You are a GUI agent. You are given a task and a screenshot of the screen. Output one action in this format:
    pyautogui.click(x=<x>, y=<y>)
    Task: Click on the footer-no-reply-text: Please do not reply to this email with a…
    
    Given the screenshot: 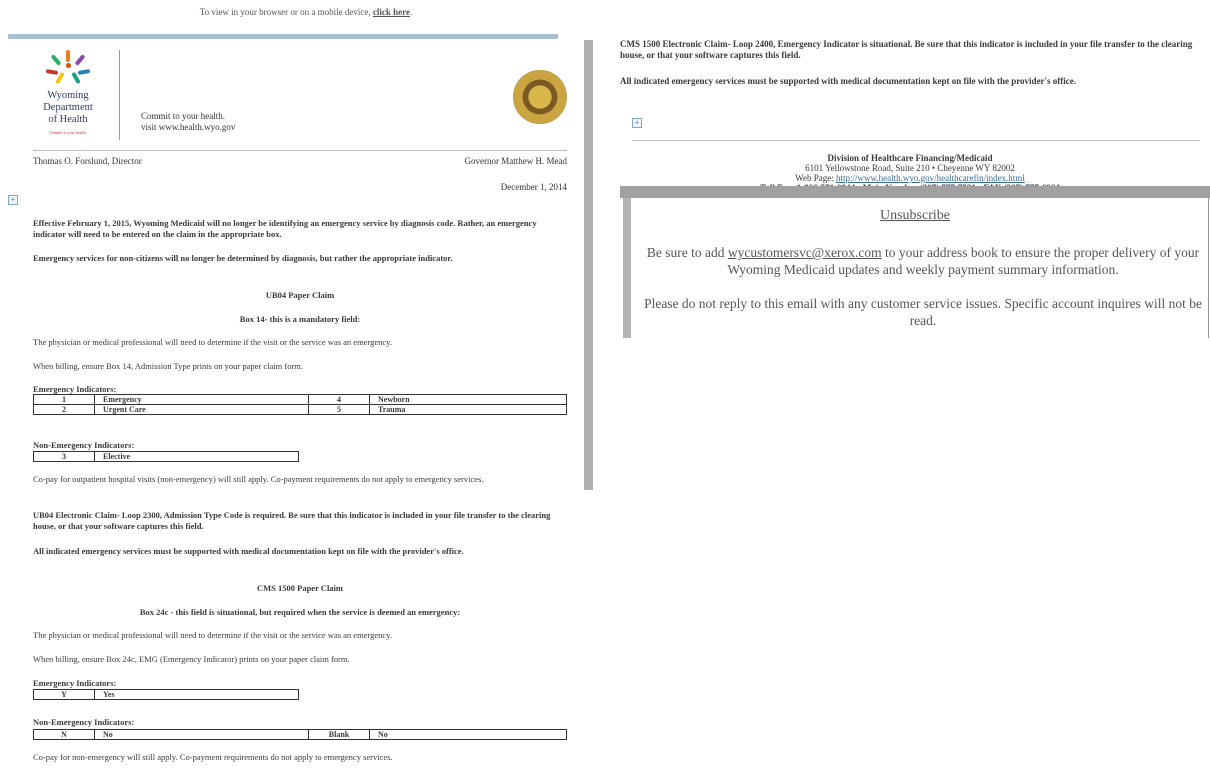 What is the action you would take?
    pyautogui.click(x=923, y=312)
    